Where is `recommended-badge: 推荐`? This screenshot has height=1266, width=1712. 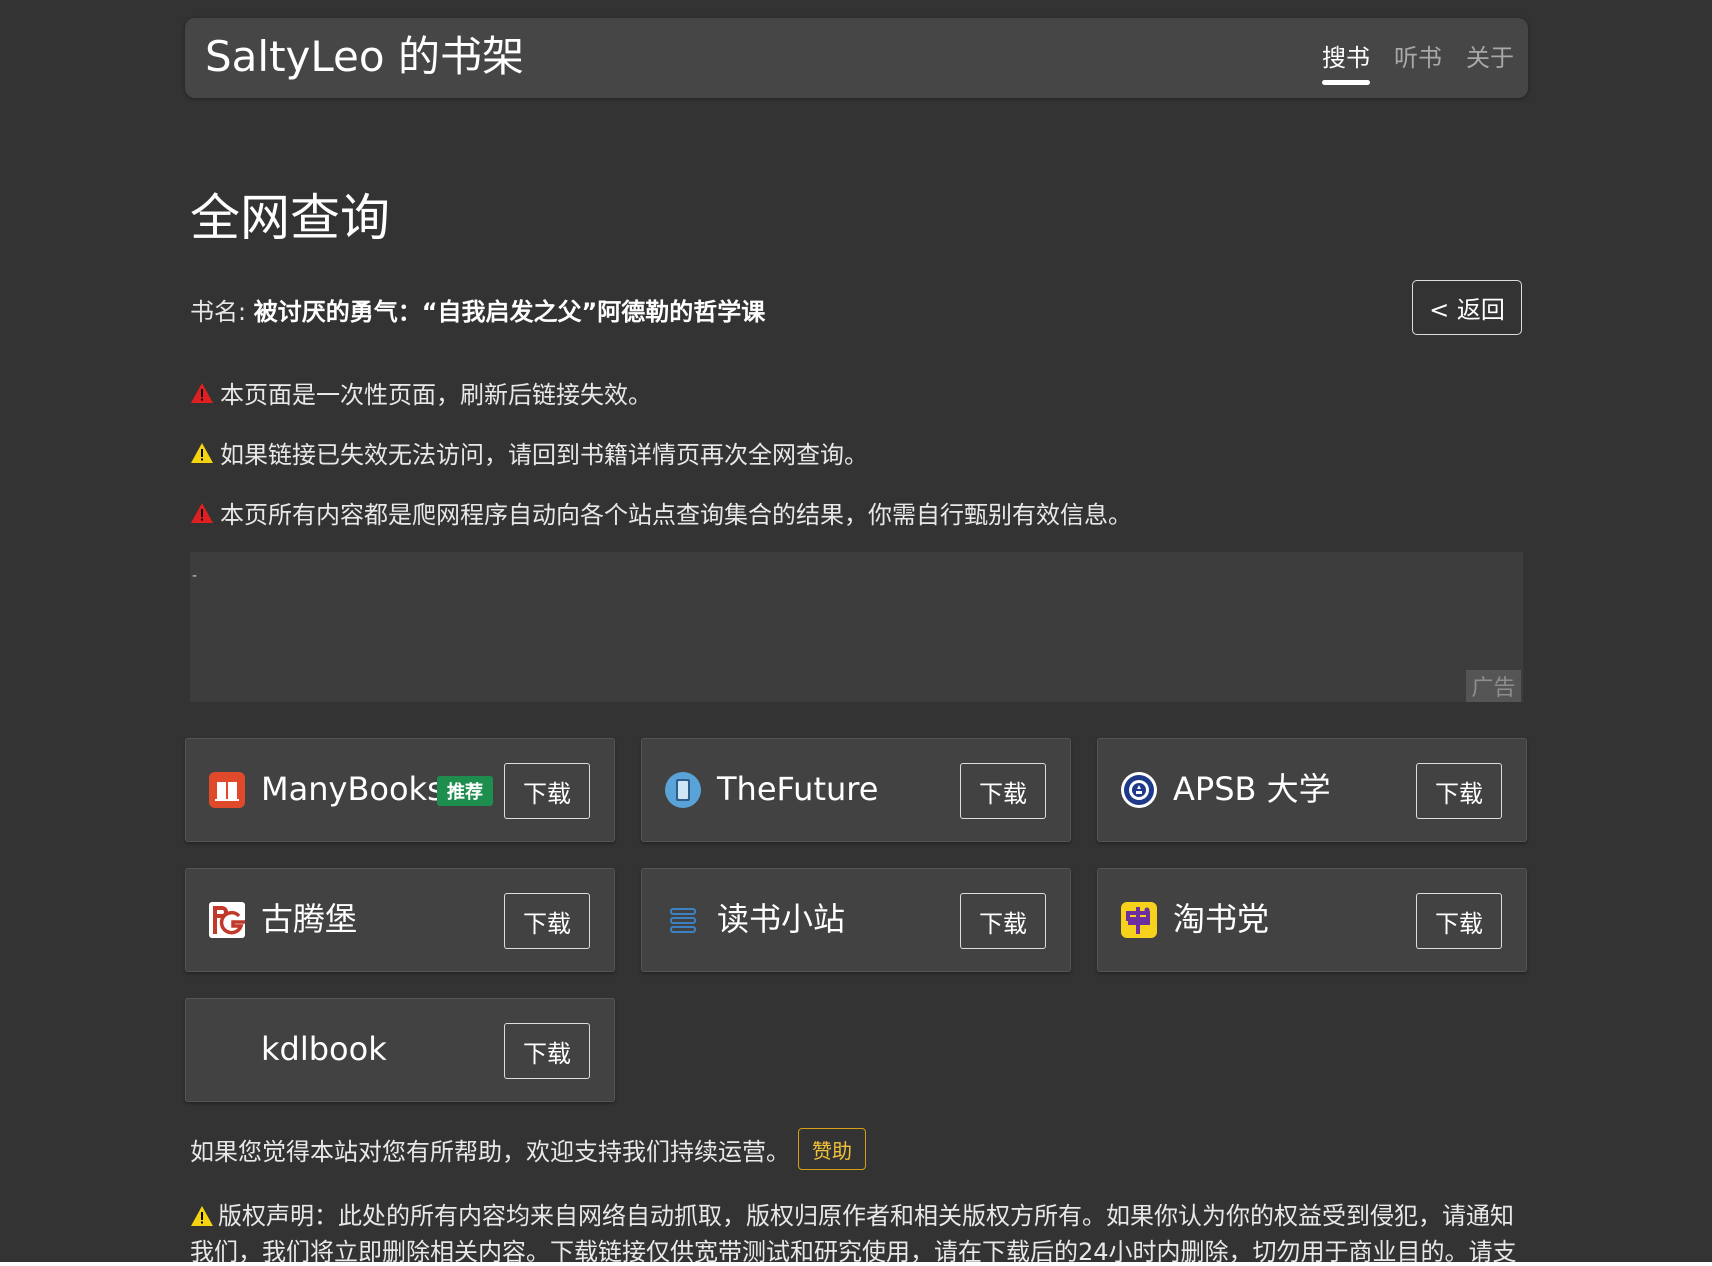 recommended-badge: 推荐 is located at coordinates (465, 791).